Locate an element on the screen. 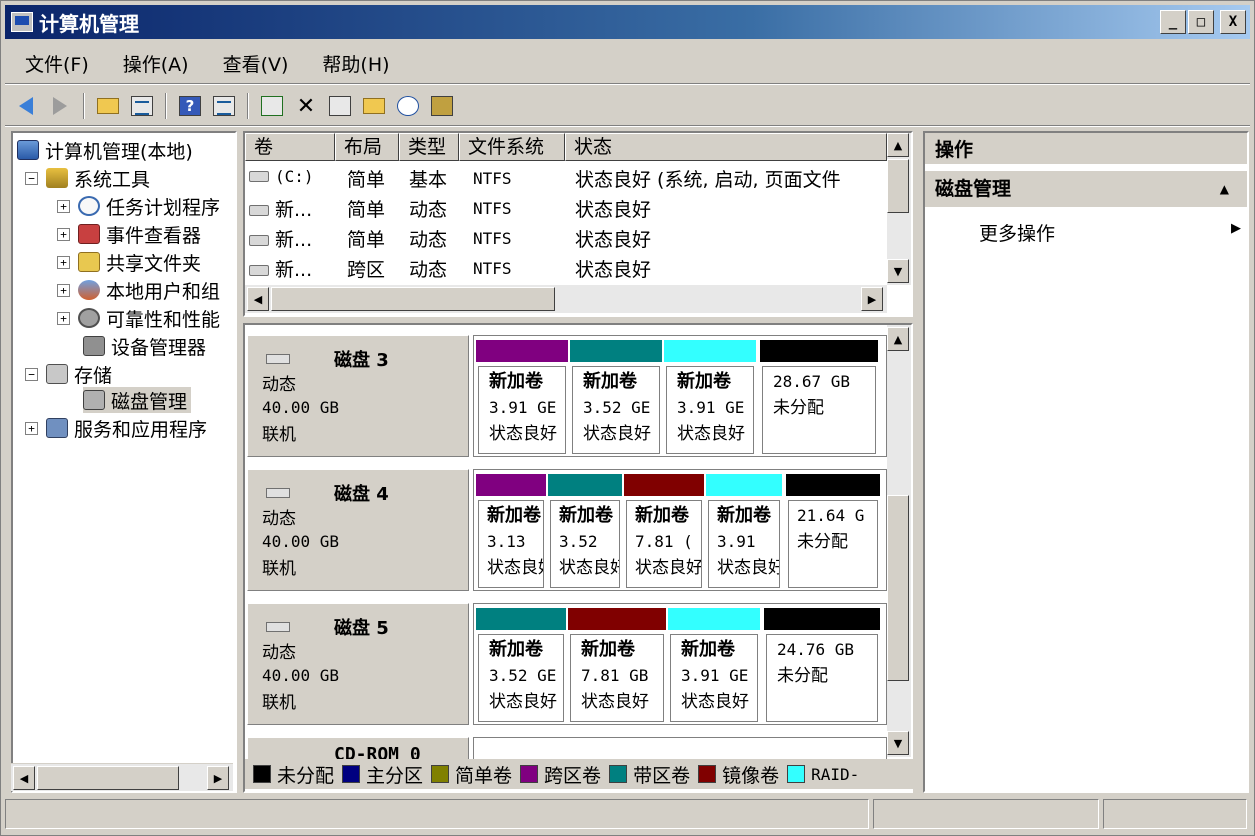  tree-item-services-apps: + 服务和应用程序 is located at coordinates (116, 428).